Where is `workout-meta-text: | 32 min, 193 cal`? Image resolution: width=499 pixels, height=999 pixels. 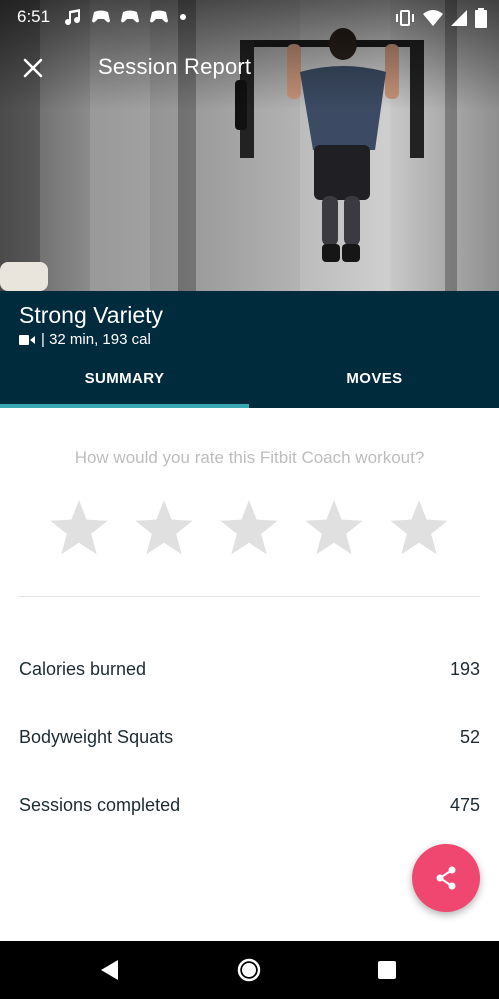
workout-meta-text: | 32 min, 193 cal is located at coordinates (96, 339).